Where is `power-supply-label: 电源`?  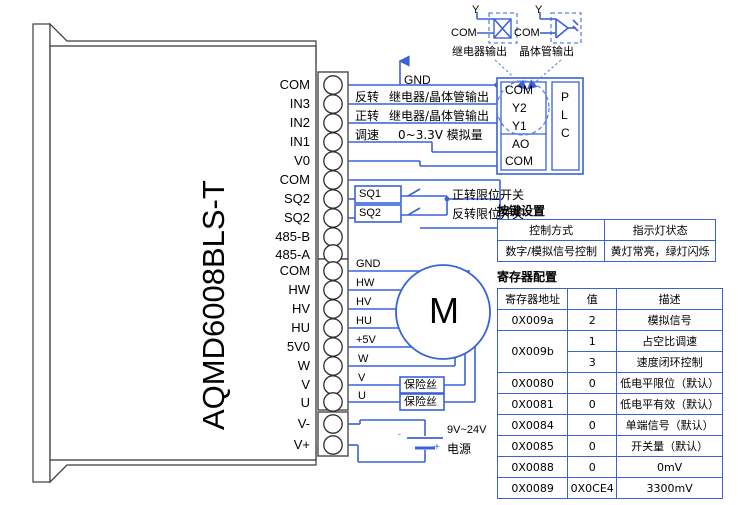
power-supply-label: 电源 is located at coordinates (459, 449).